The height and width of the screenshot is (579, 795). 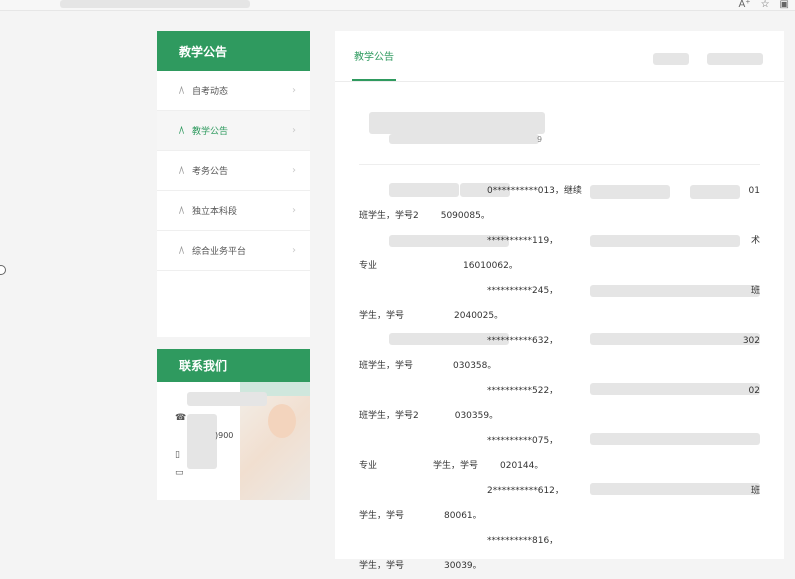 I want to click on collections-icon: ▣, so click(x=784, y=5).